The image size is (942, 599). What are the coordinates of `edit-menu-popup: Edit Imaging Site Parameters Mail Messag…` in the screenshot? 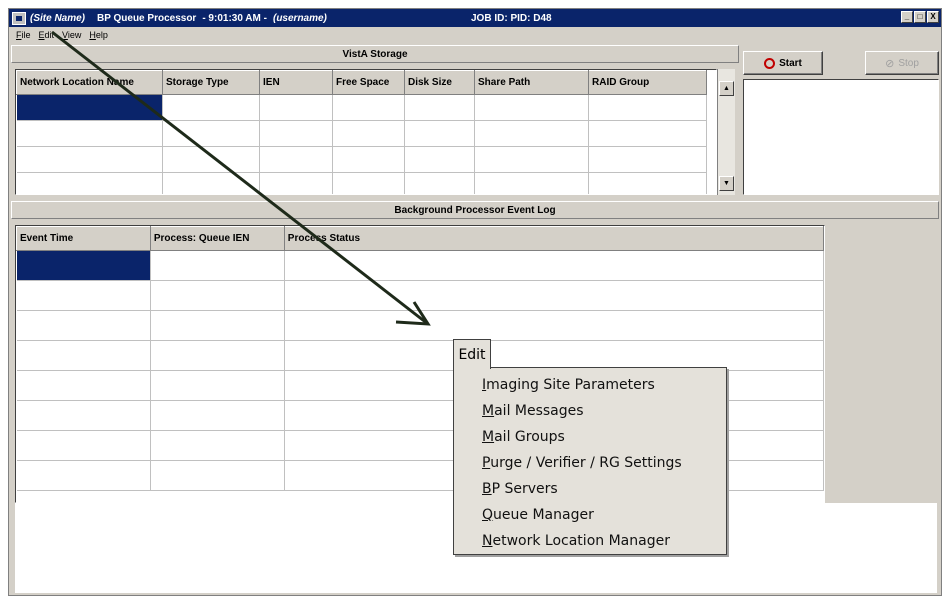 It's located at (591, 448).